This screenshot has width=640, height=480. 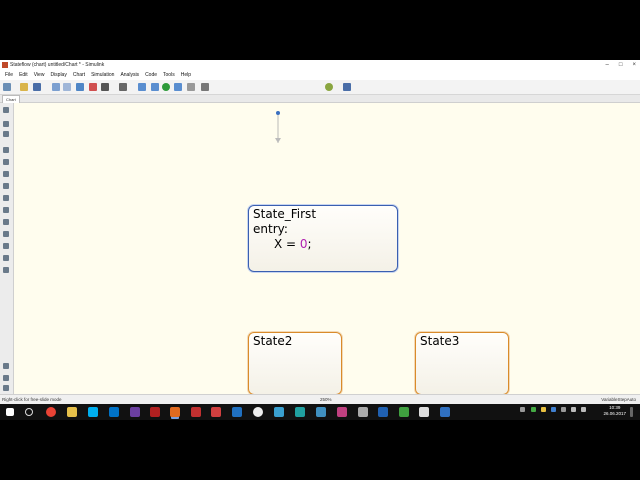 I want to click on palette-toolbar, so click(x=7, y=248).